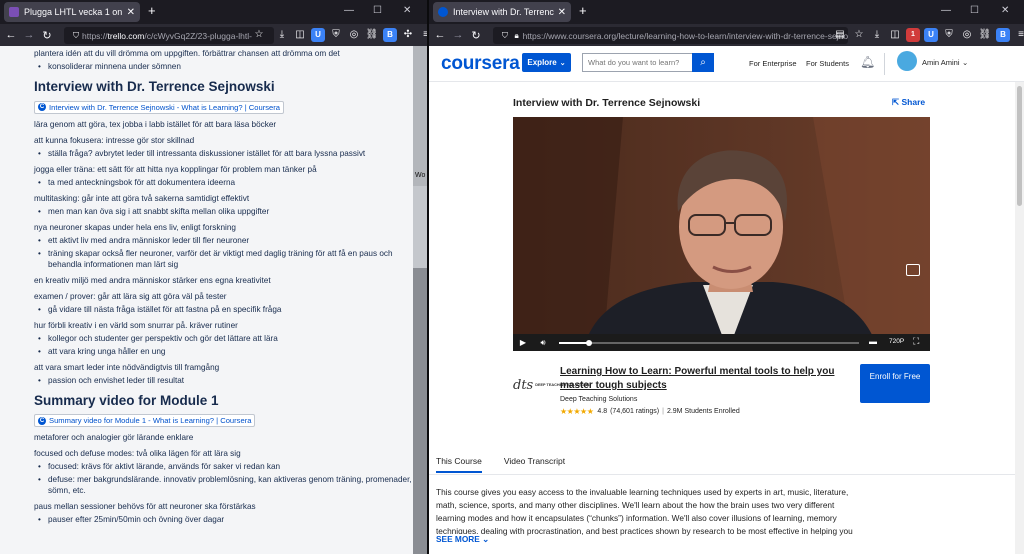 The height and width of the screenshot is (554, 1024). I want to click on share-button: ⇱ Share, so click(908, 102).